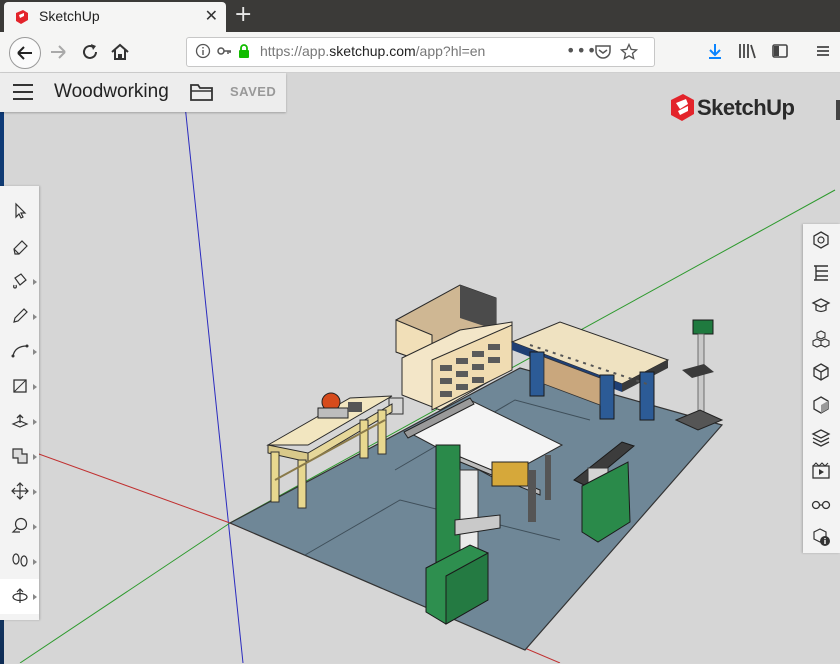  I want to click on instructor-panel-button, so click(821, 306).